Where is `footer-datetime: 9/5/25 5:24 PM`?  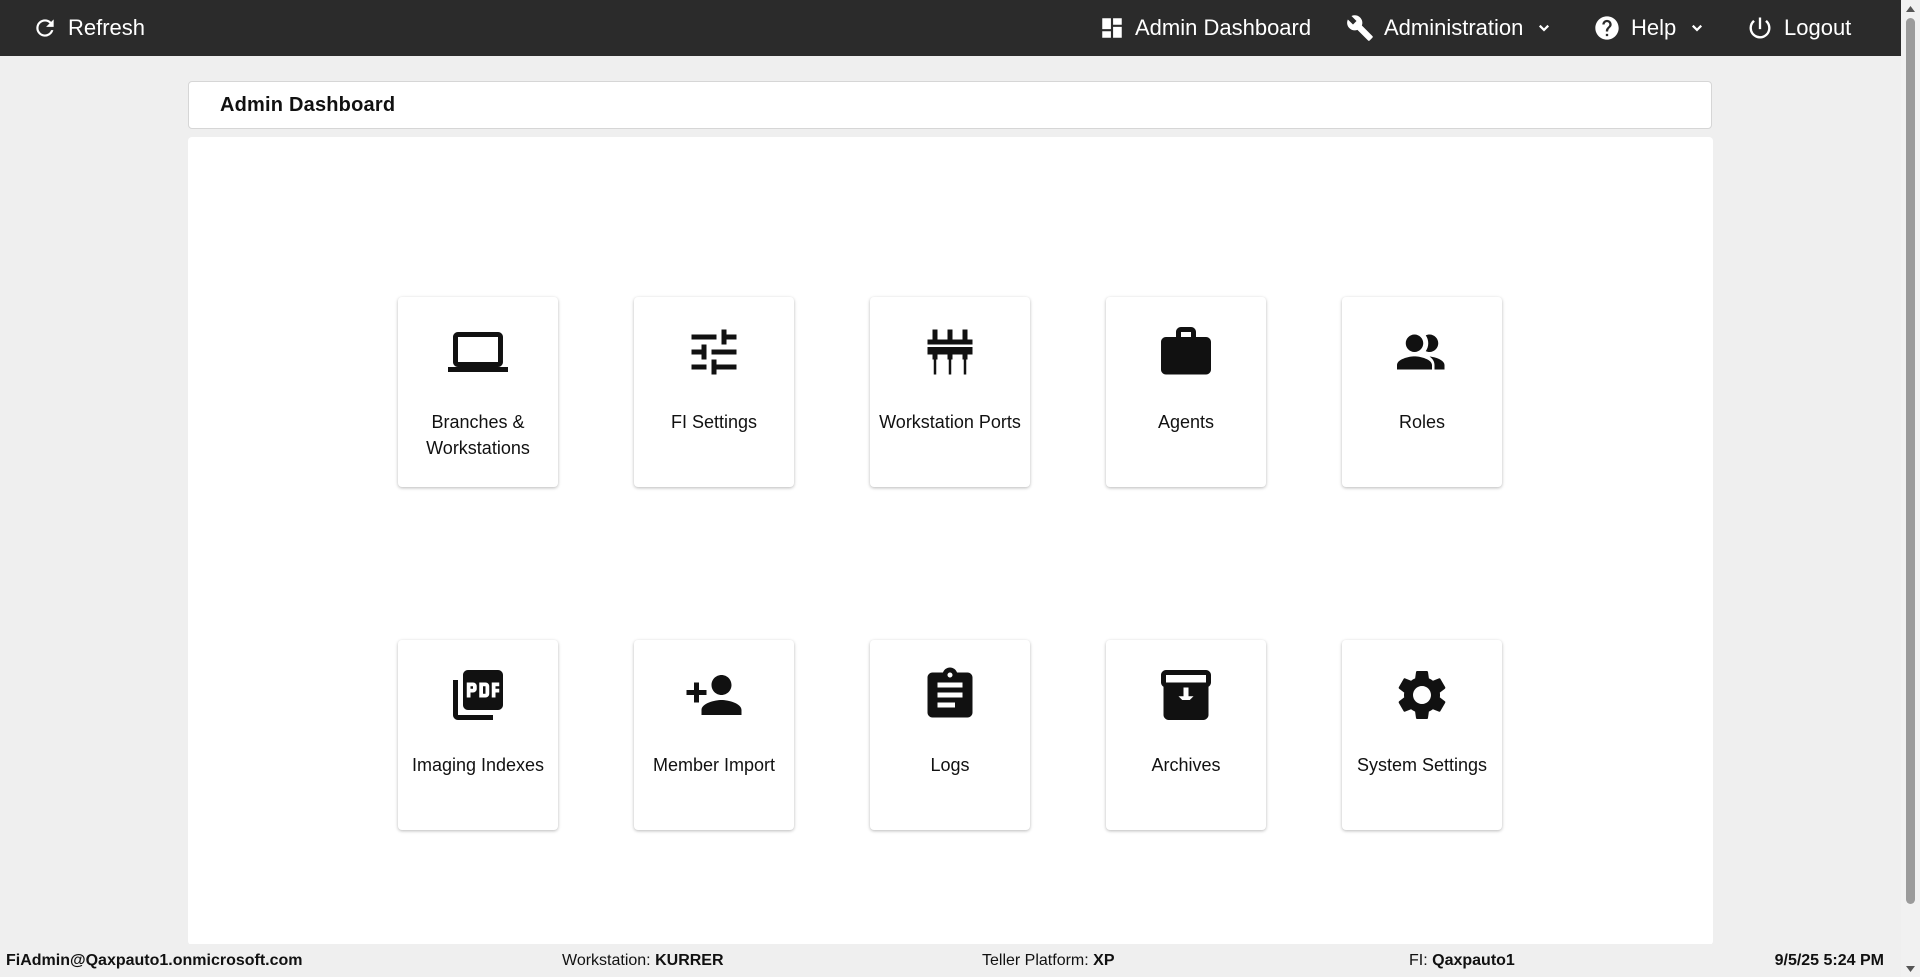 footer-datetime: 9/5/25 5:24 PM is located at coordinates (1829, 960).